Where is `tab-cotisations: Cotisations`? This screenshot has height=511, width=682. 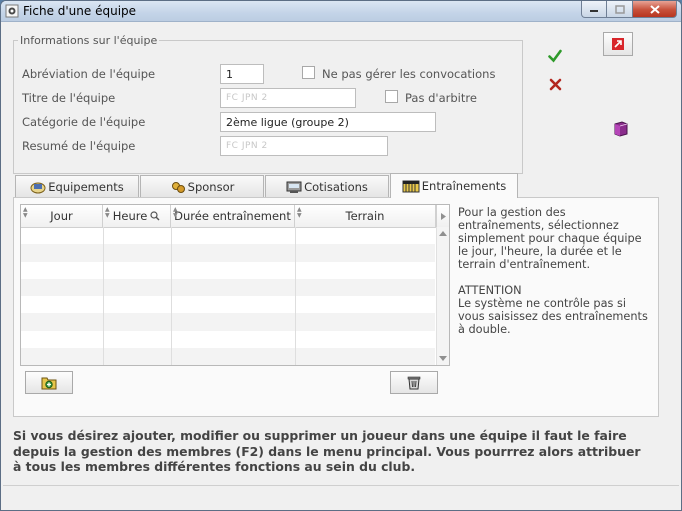 tab-cotisations: Cotisations is located at coordinates (327, 186).